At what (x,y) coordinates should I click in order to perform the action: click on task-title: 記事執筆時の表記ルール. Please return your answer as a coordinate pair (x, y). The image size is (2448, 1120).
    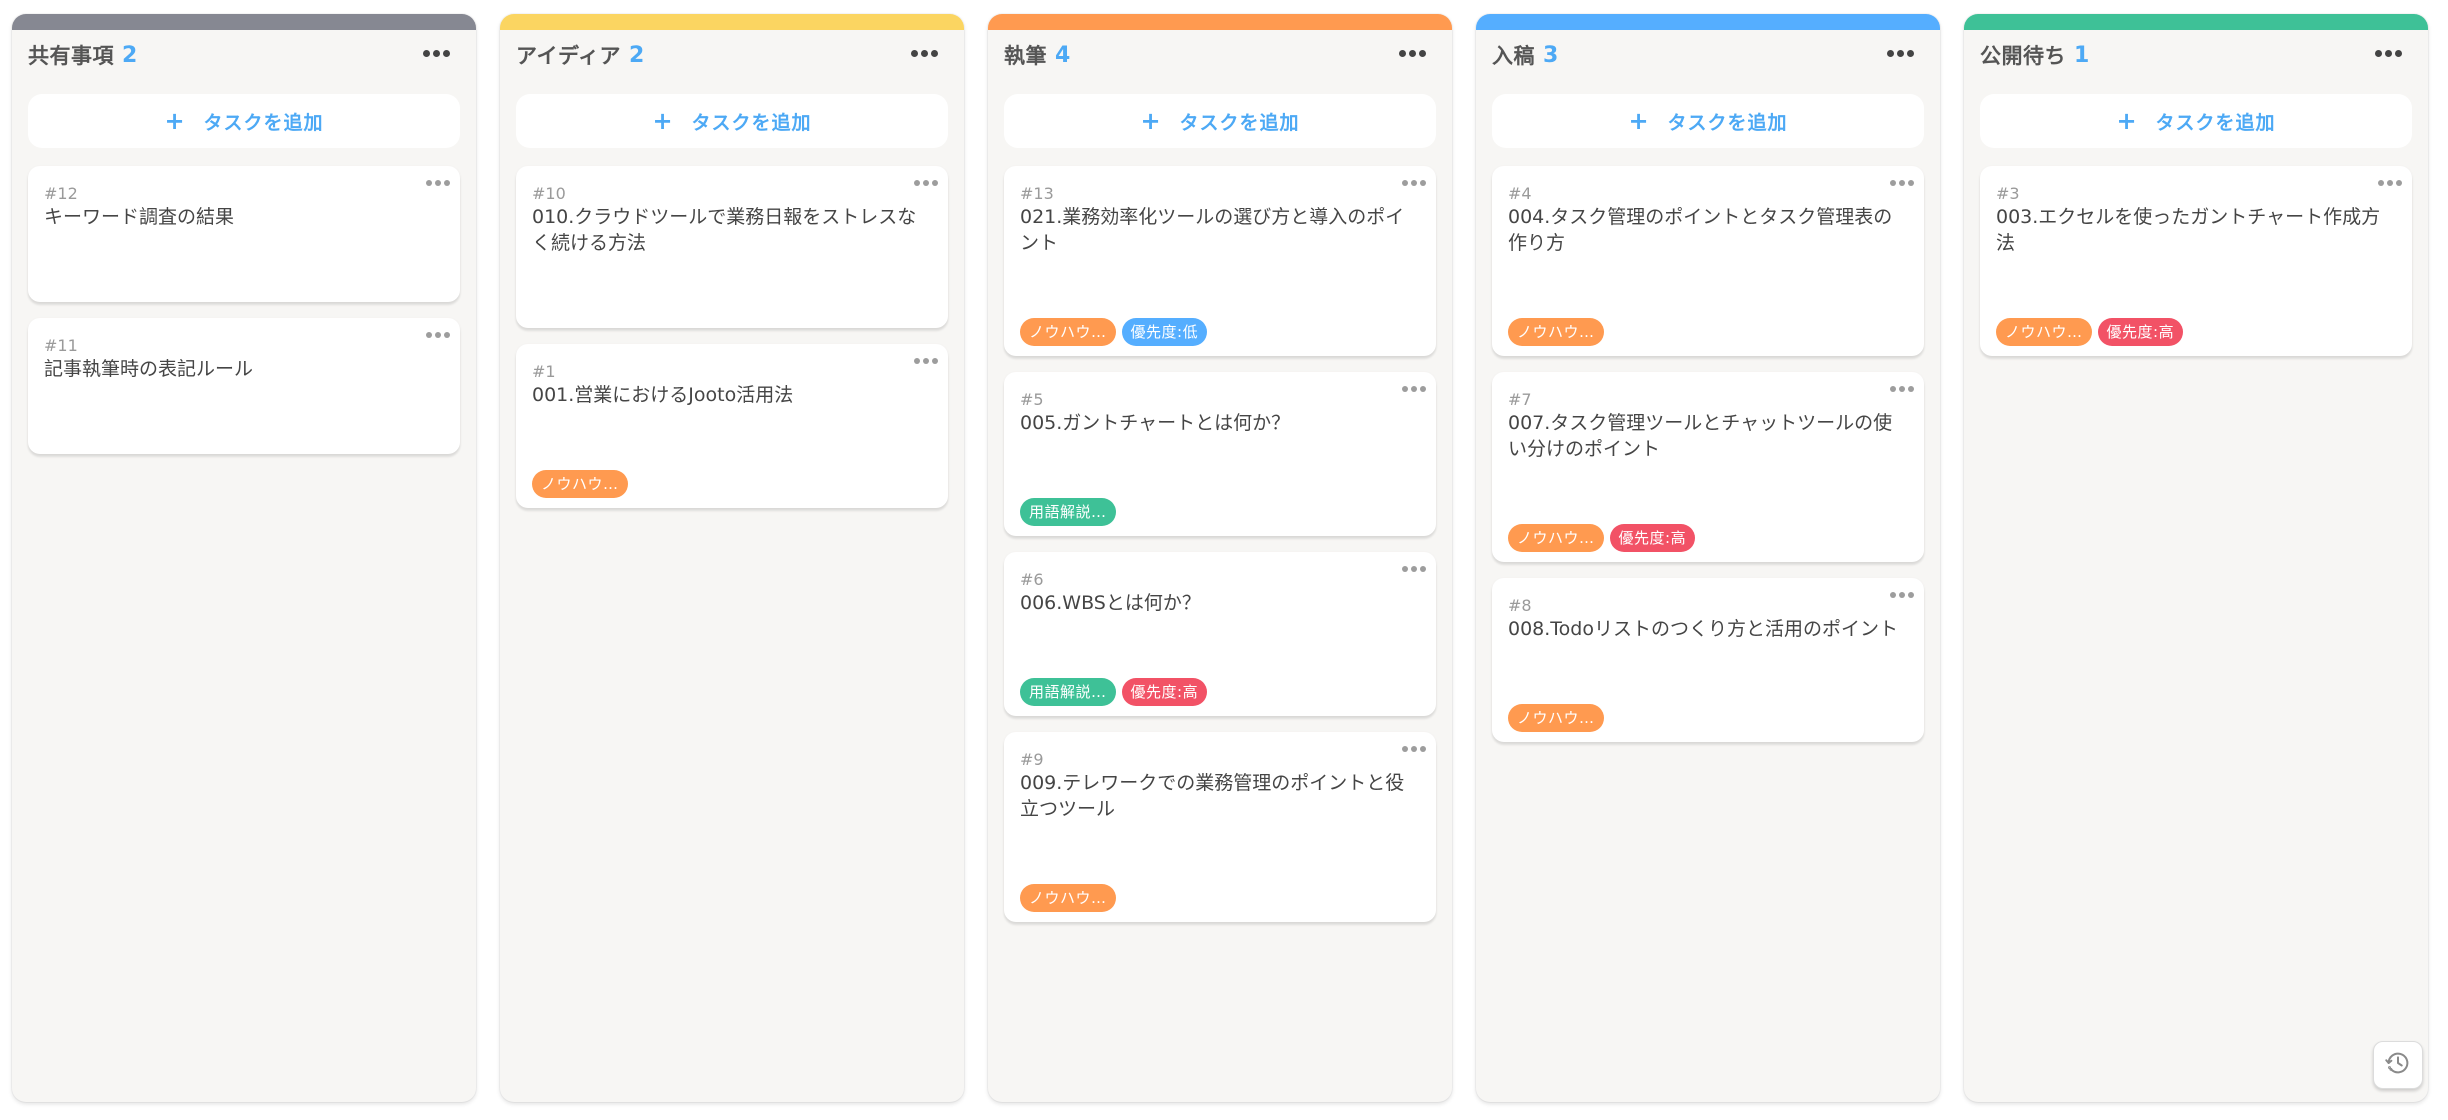
    Looking at the image, I should click on (149, 369).